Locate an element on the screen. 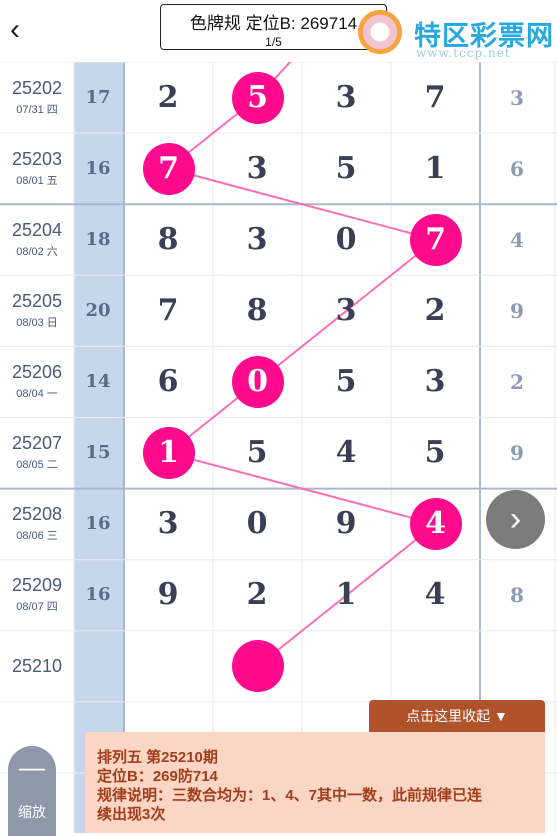 The image size is (557, 836). collapse-button: 点击这里收起 ▼ is located at coordinates (457, 716).